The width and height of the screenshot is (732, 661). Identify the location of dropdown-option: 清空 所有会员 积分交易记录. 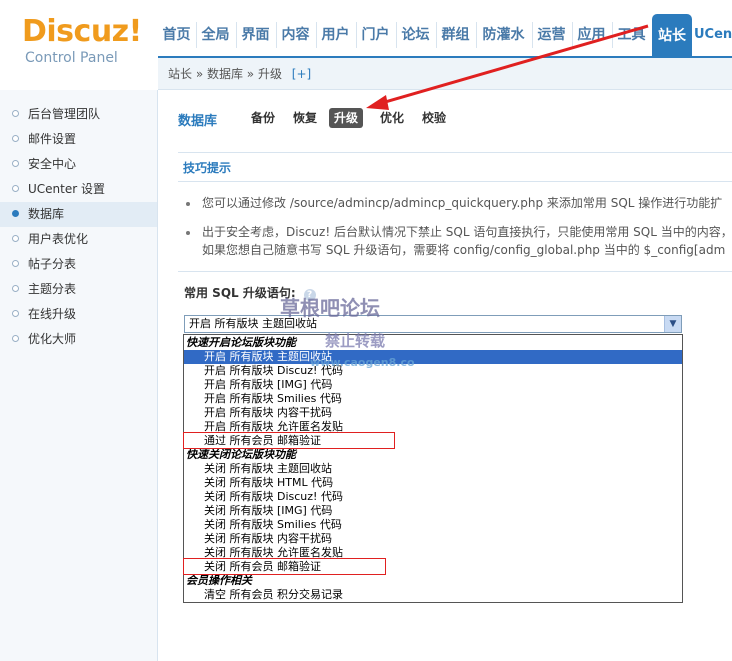
(433, 595).